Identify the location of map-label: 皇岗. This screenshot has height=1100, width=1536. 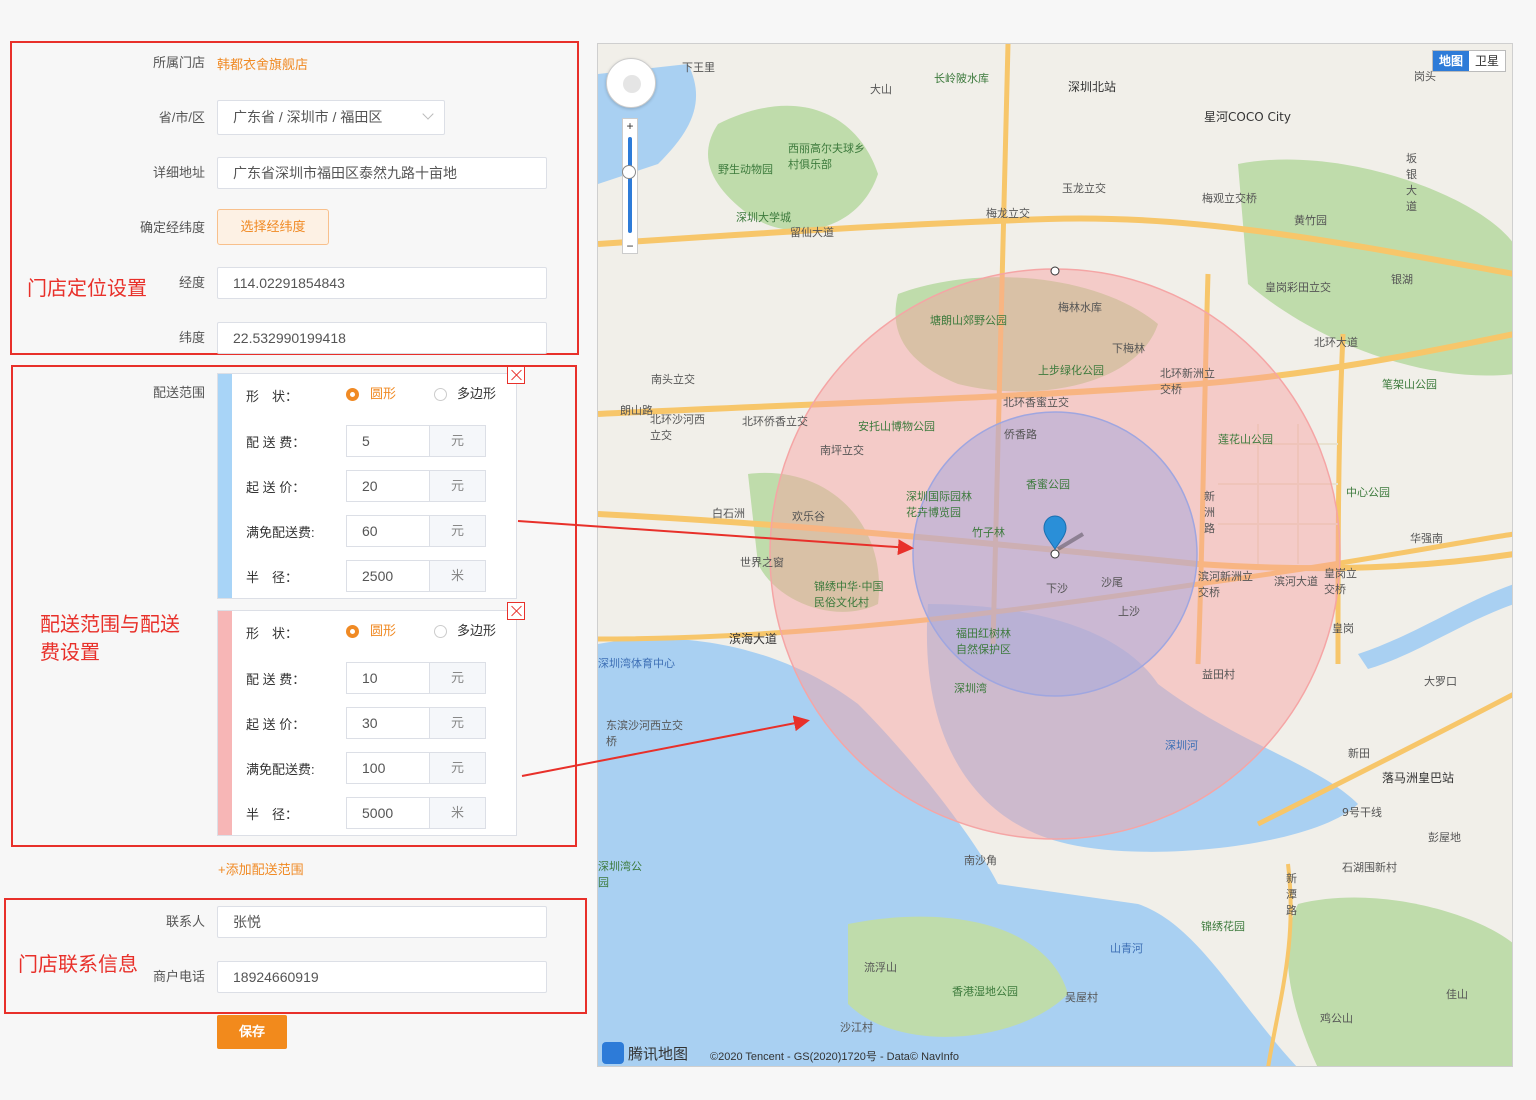
(1343, 628).